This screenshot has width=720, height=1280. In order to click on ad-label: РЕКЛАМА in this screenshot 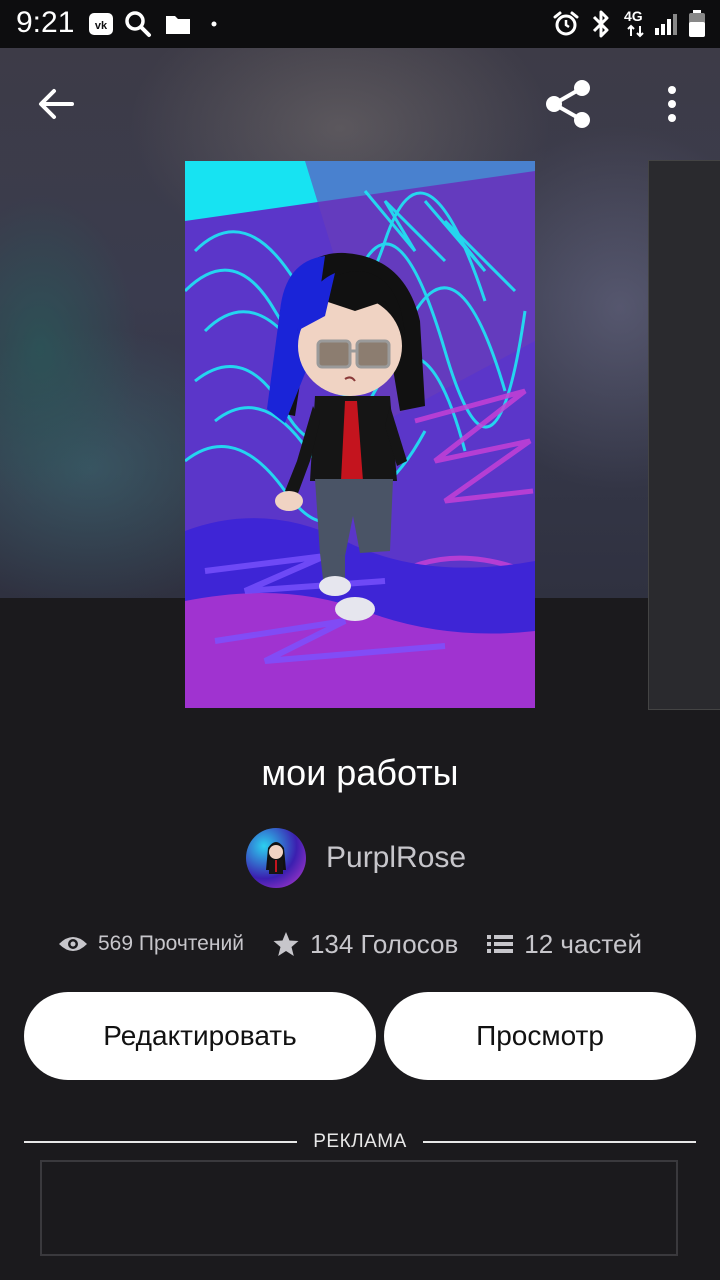, I will do `click(360, 1141)`.